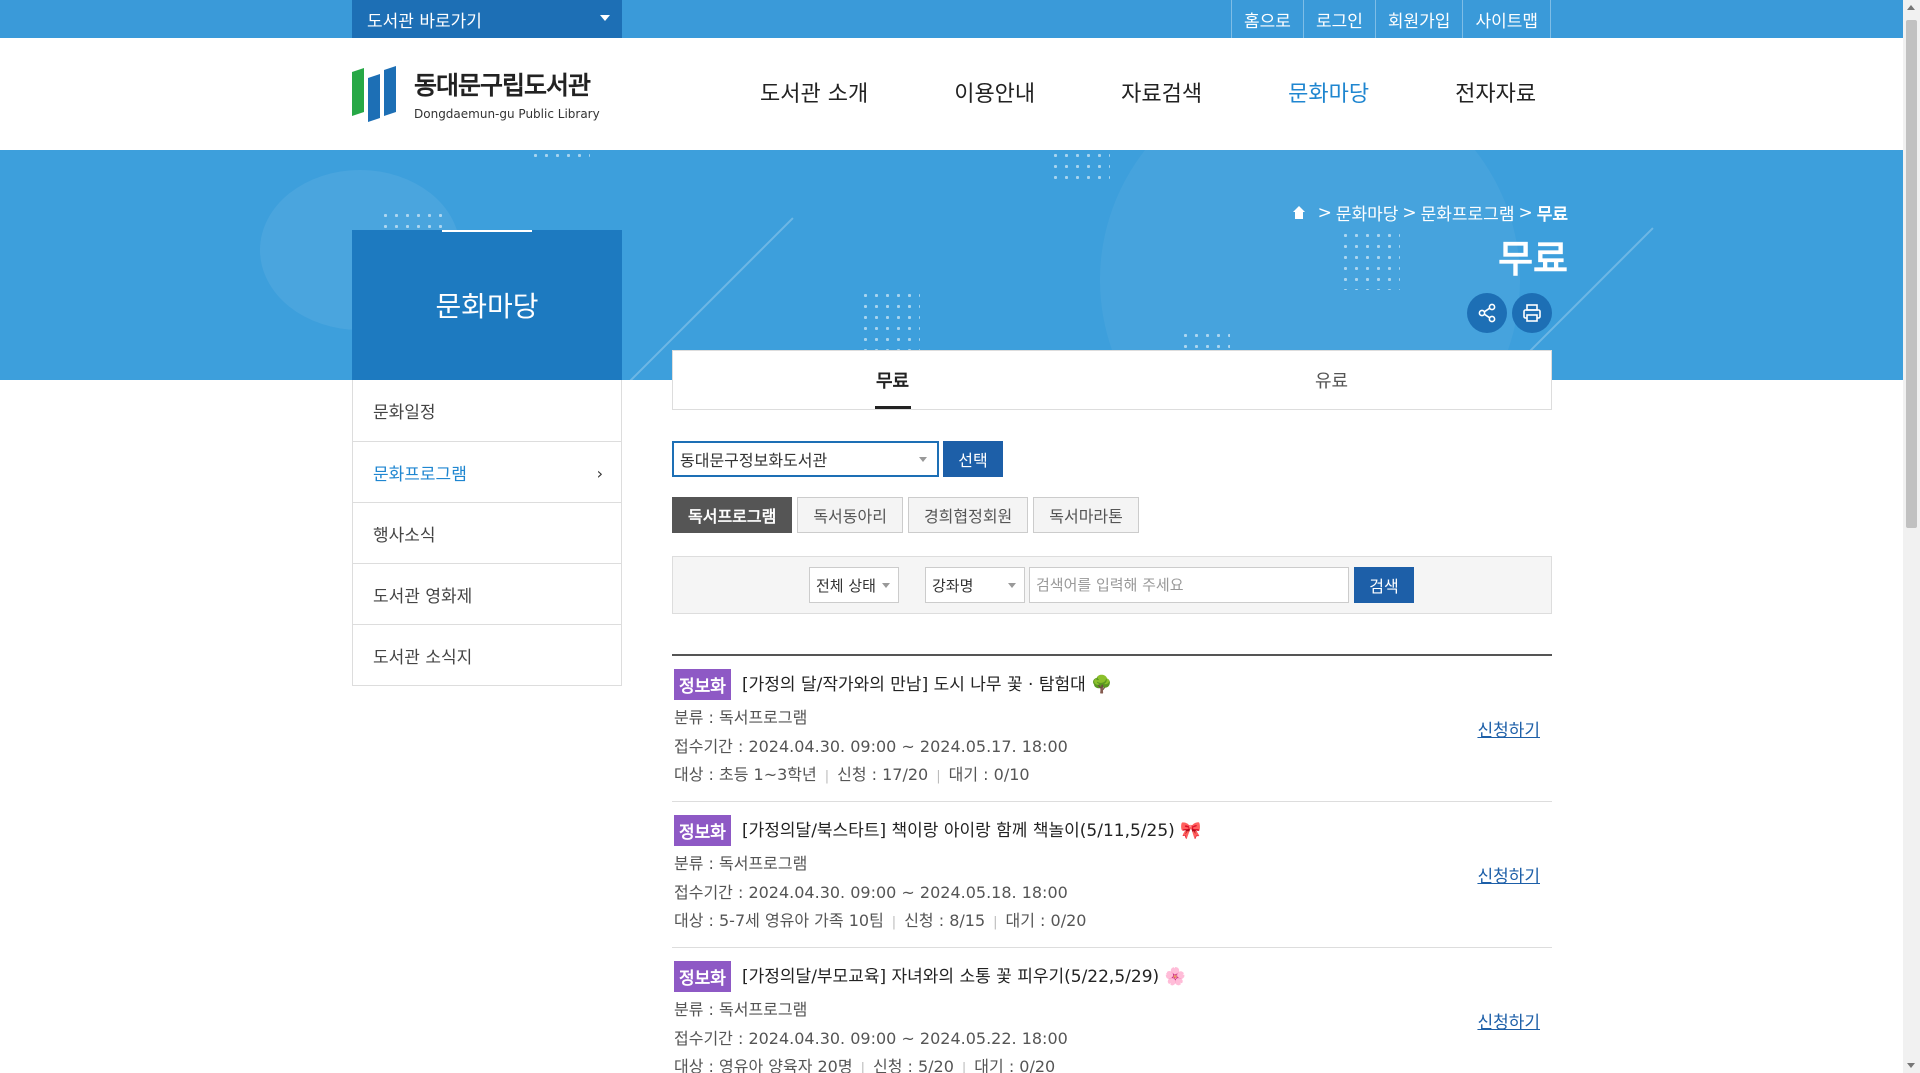 This screenshot has width=1920, height=1073. Describe the element at coordinates (502, 85) in the screenshot. I see `logo-title: 동대문구립도서관` at that location.